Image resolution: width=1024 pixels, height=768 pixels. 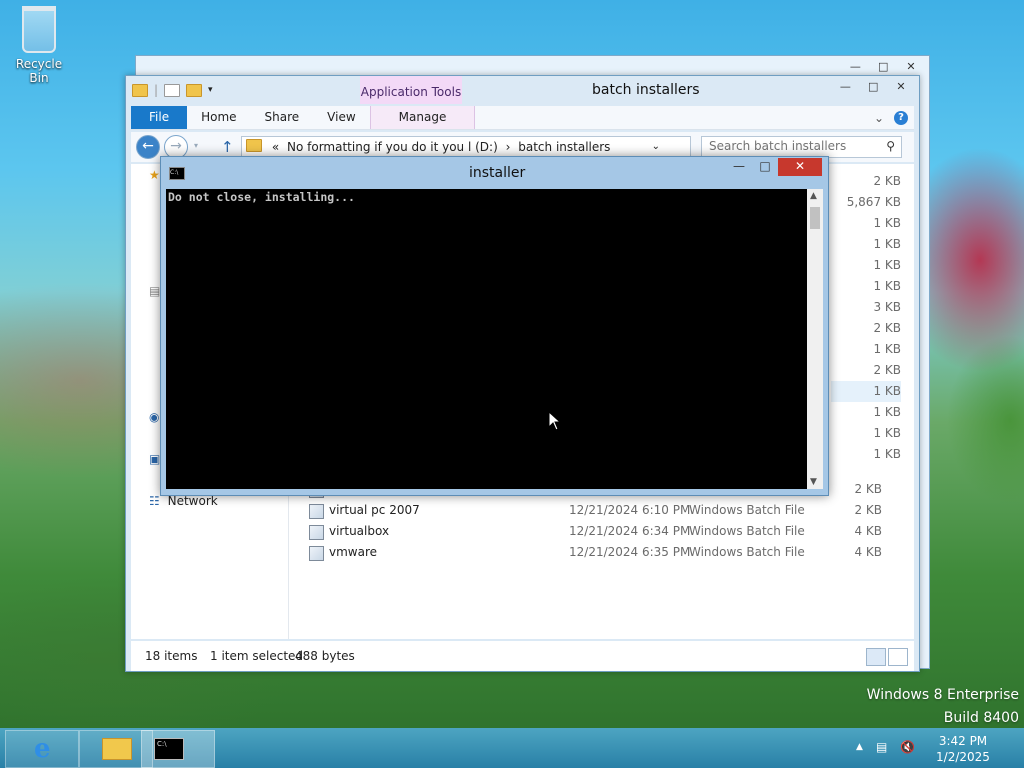 What do you see at coordinates (227, 147) in the screenshot?
I see `up-arrow-icon: ↑` at bounding box center [227, 147].